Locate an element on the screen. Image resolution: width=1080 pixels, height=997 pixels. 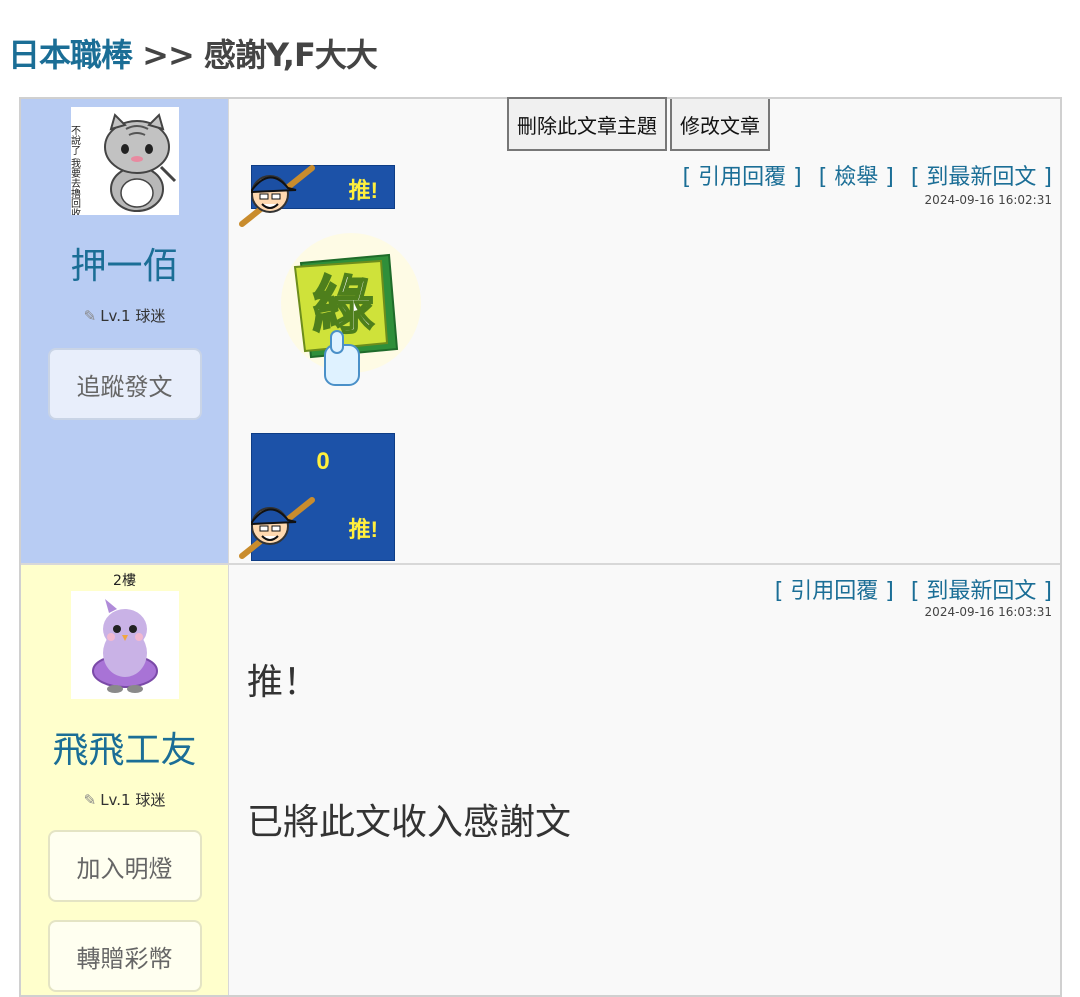
post-body-line: 推！ is located at coordinates (283, 682).